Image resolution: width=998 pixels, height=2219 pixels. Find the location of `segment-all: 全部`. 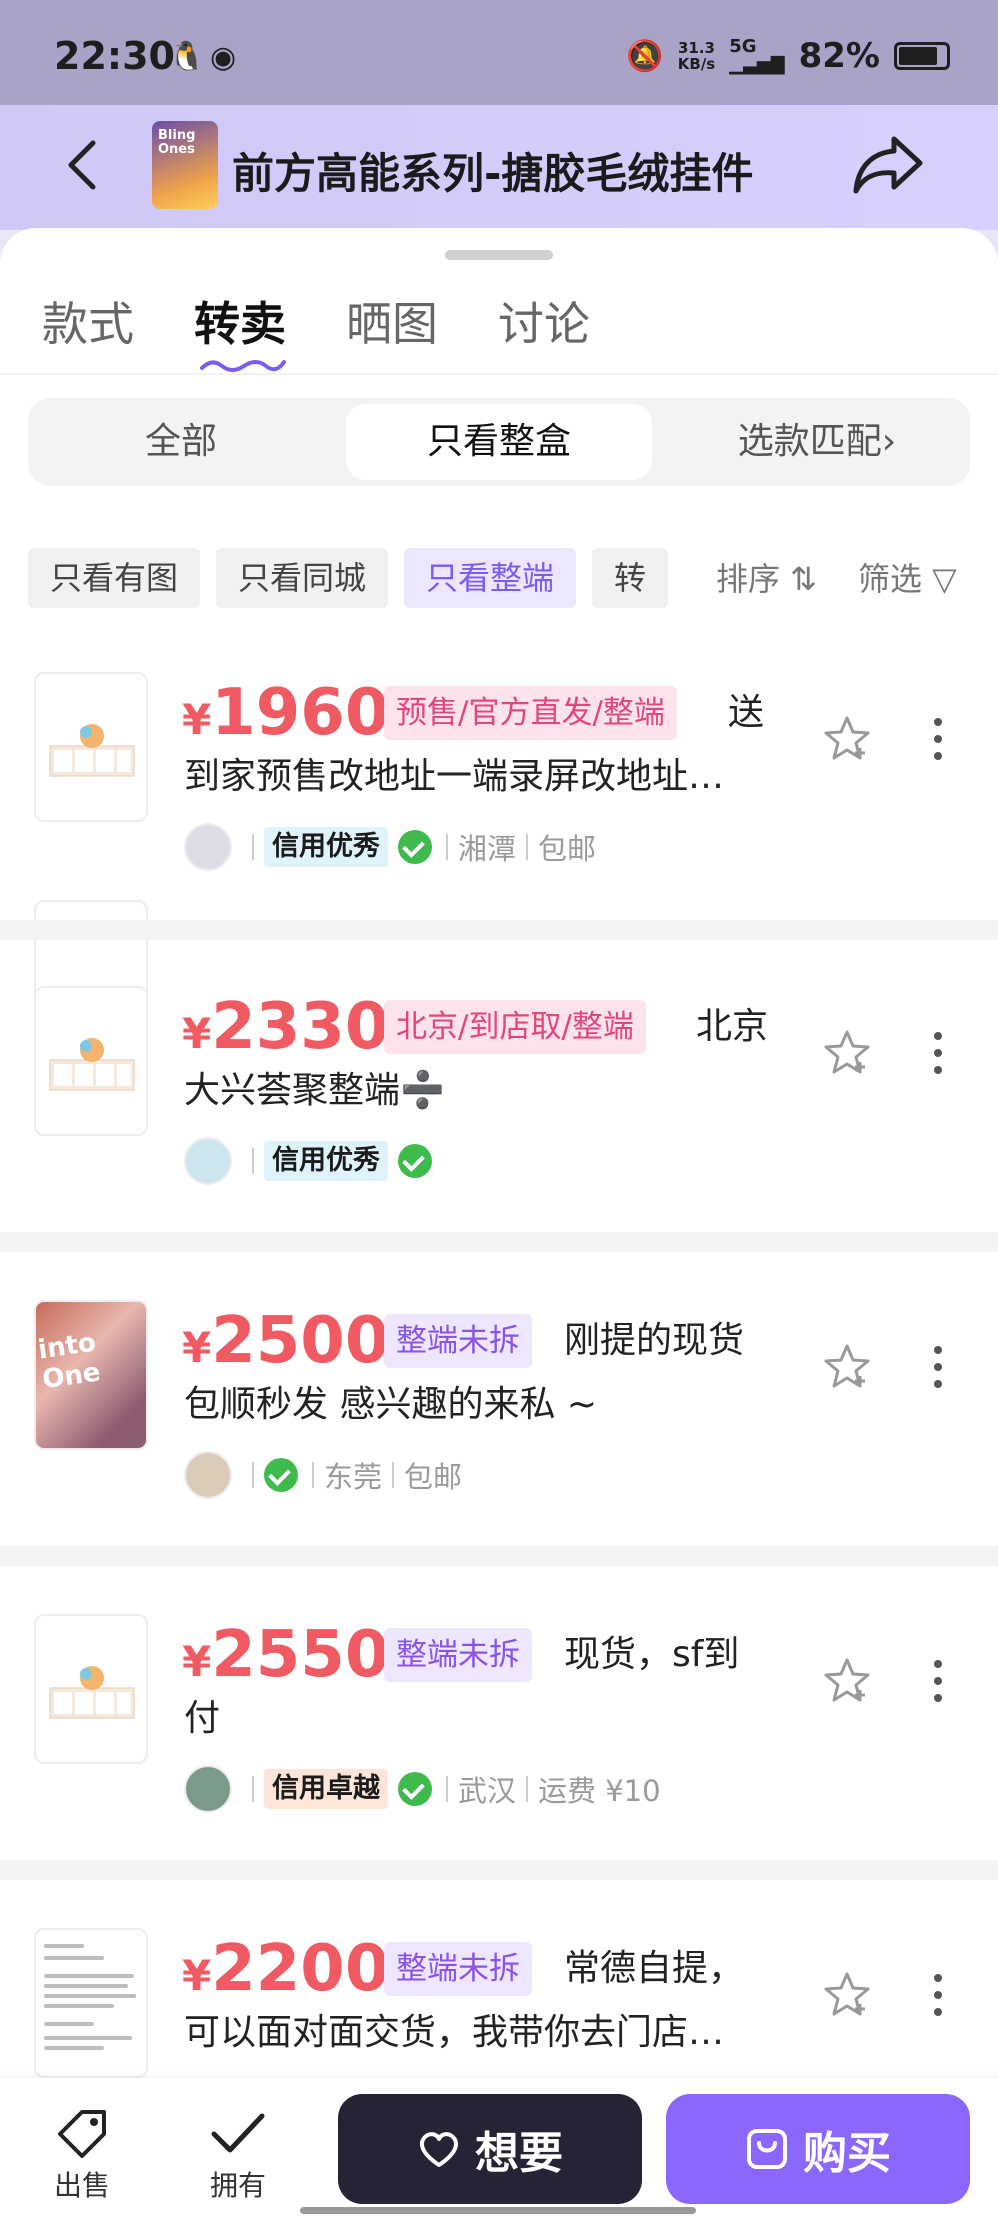

segment-all: 全部 is located at coordinates (181, 442).